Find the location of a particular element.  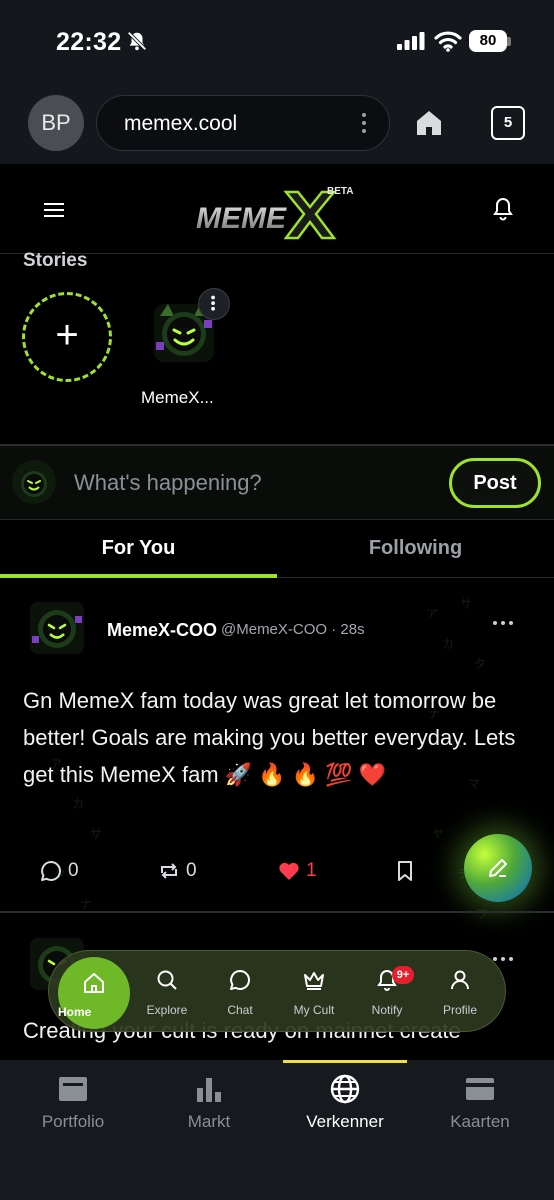

svg-text: ヤ is located at coordinates (438, 834).